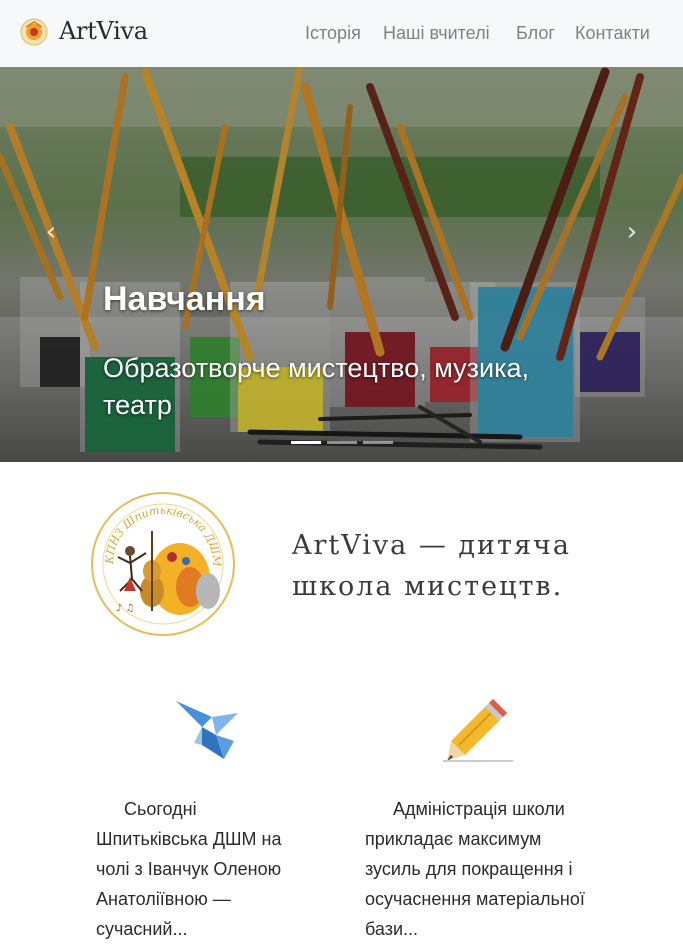 Image resolution: width=683 pixels, height=944 pixels. What do you see at coordinates (316, 386) in the screenshot?
I see `slide-subtitle: Образотворче мистецтво, музика, театр` at bounding box center [316, 386].